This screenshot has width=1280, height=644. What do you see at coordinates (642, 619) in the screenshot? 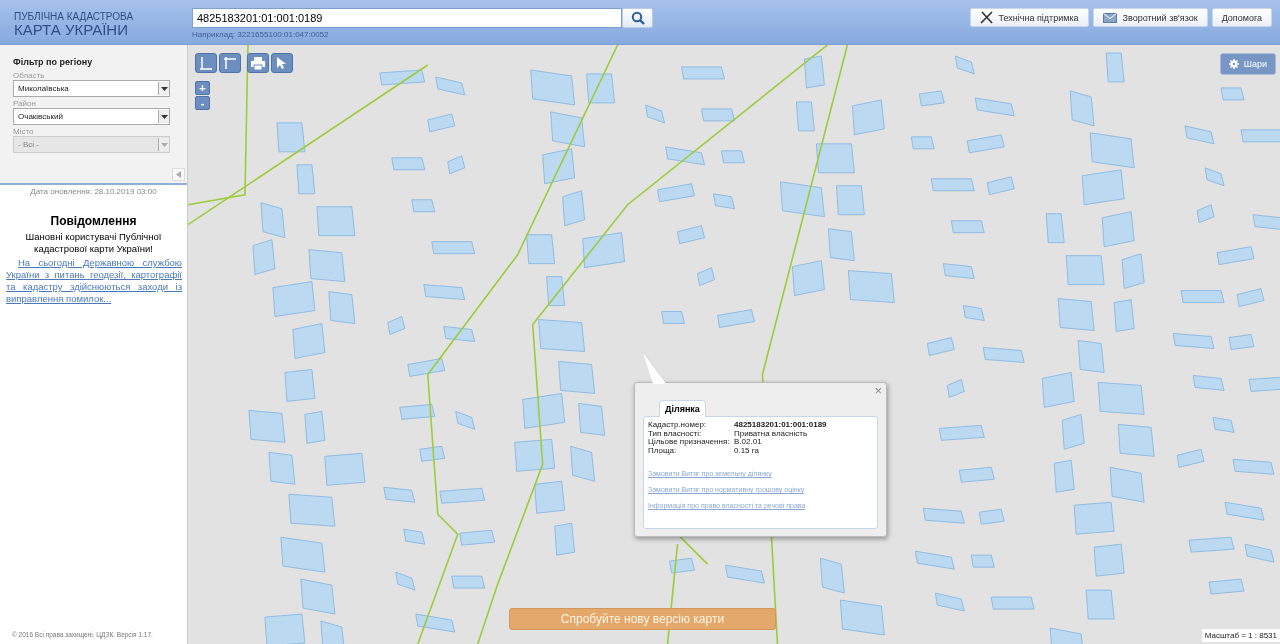
I see `new-version-button: Спробуйте нову версію карти` at bounding box center [642, 619].